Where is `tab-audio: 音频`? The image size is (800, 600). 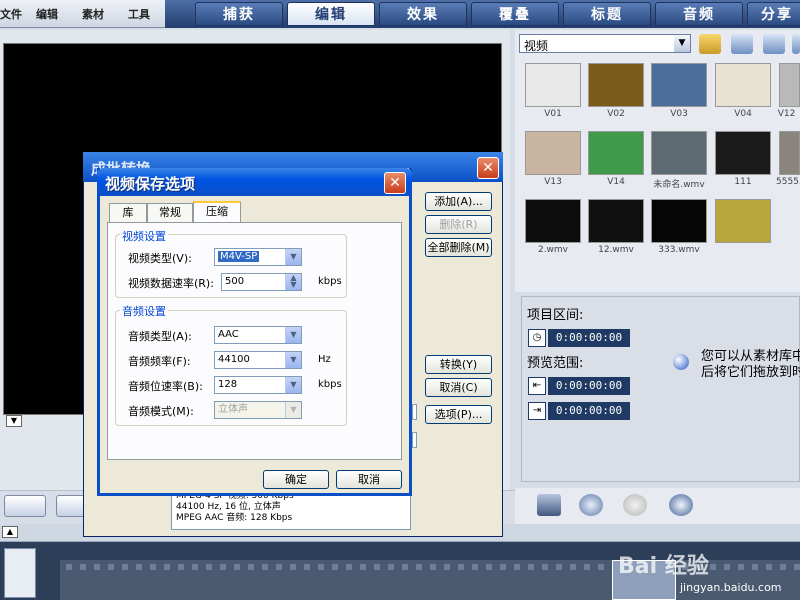
tab-audio: 音频 is located at coordinates (699, 14).